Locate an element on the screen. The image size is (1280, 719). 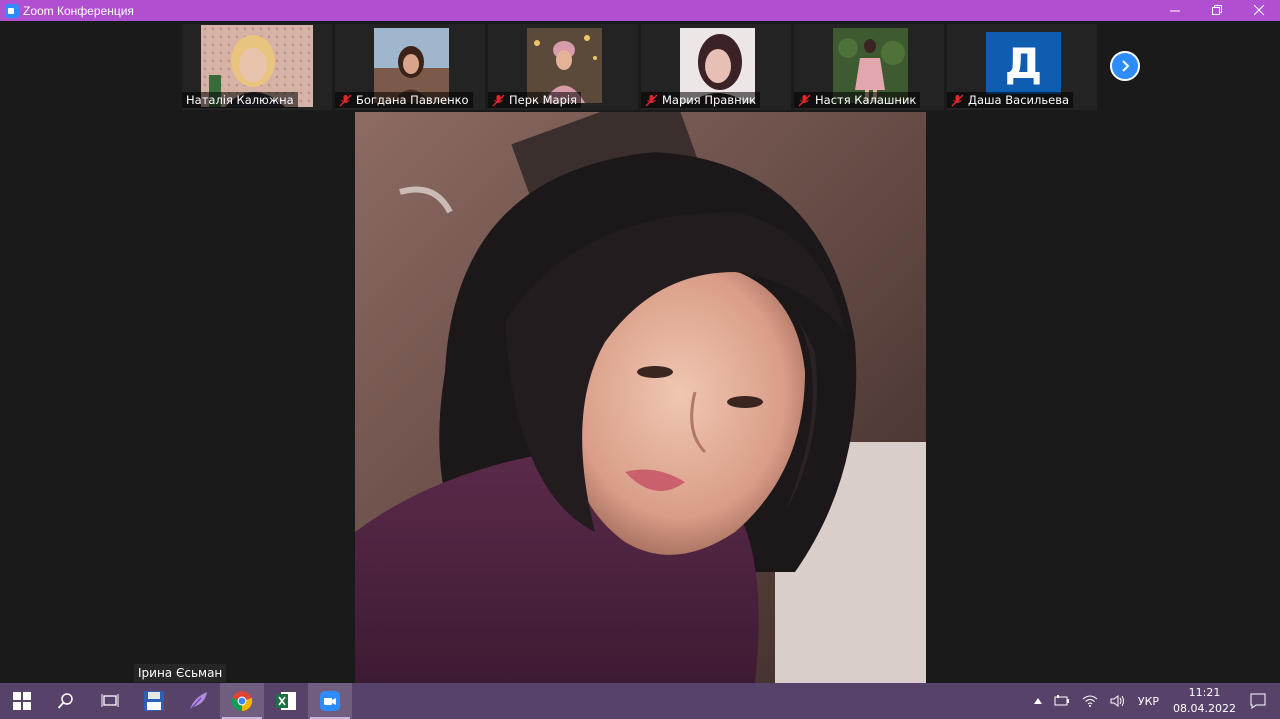
zoom-icon is located at coordinates (330, 701).